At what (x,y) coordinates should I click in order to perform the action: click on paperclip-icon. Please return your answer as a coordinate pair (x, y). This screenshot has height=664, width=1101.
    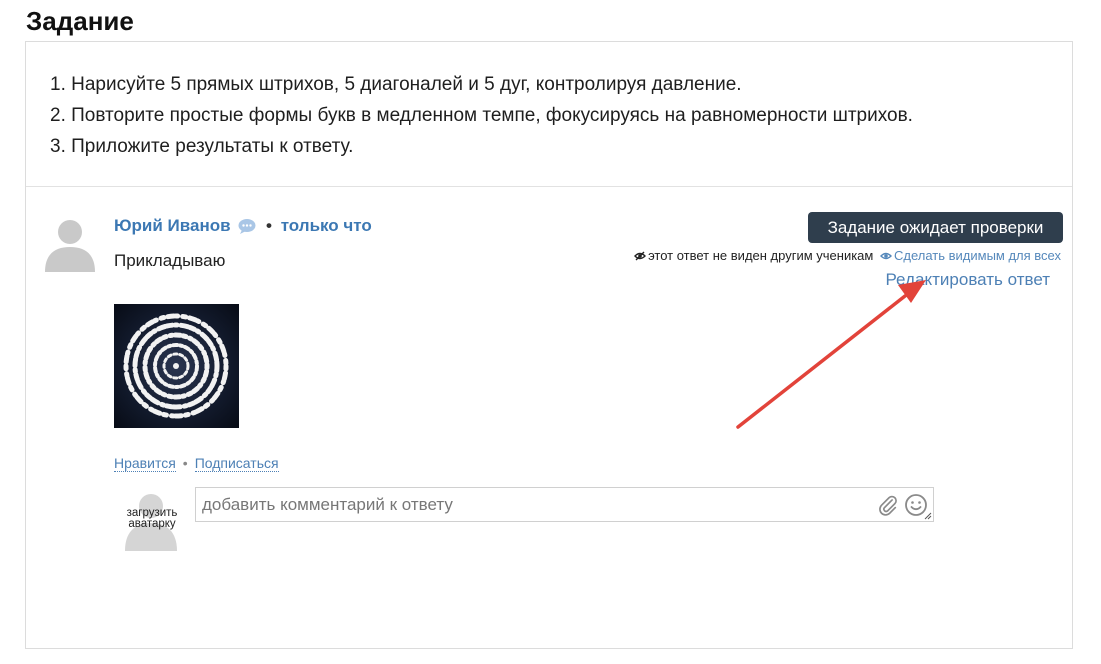
    Looking at the image, I should click on (888, 505).